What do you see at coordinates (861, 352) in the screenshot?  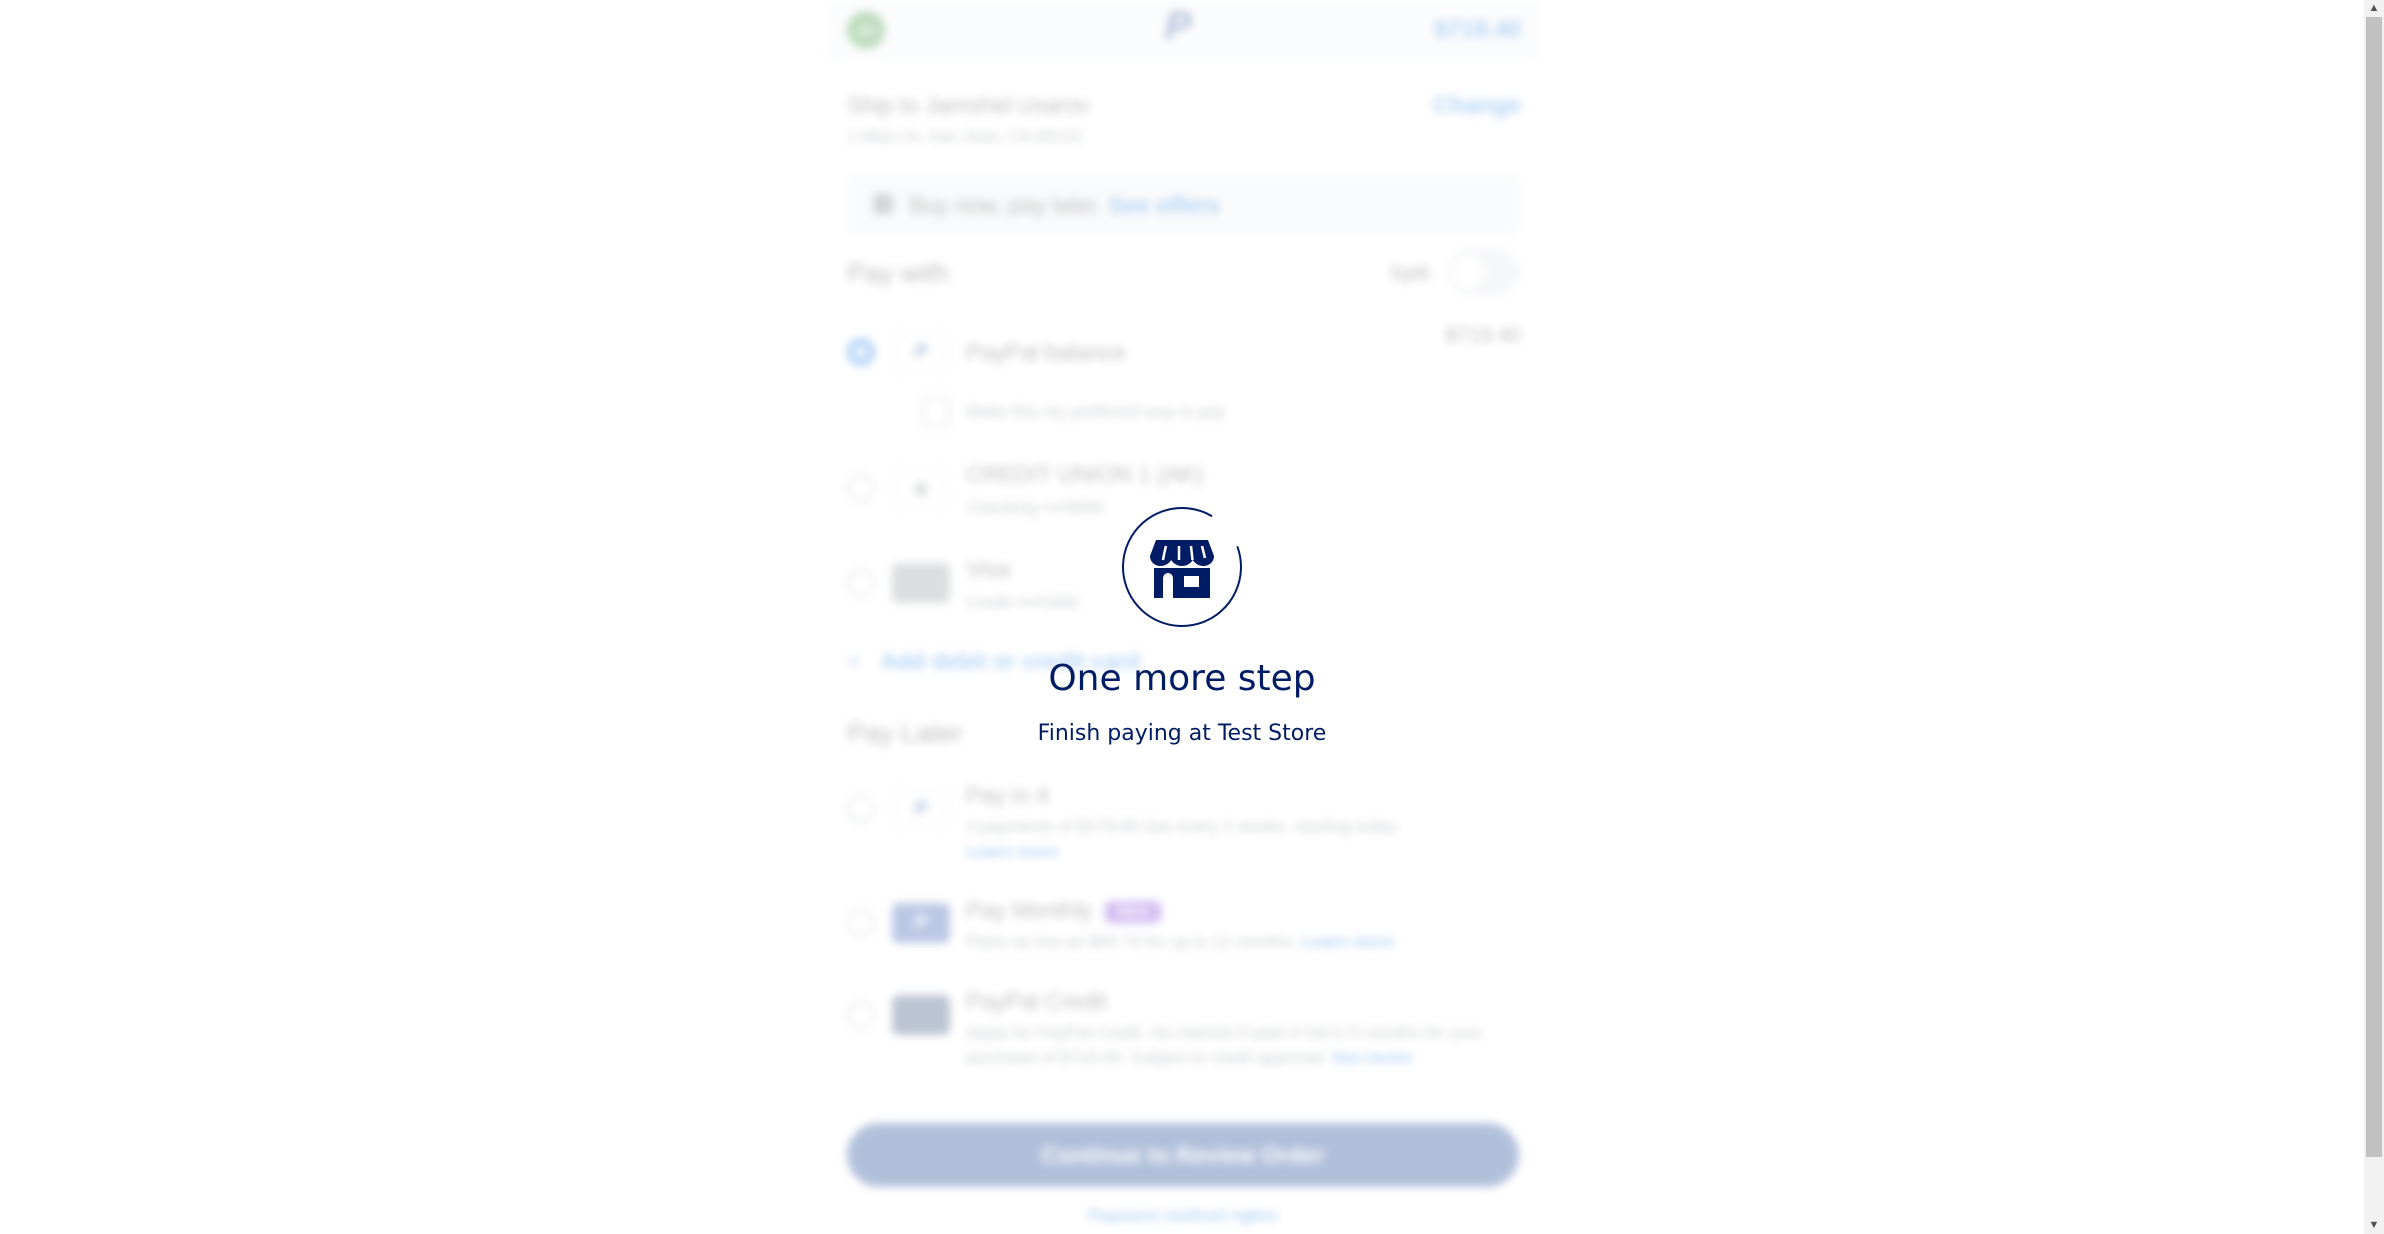 I see `radio-paypal-balance` at bounding box center [861, 352].